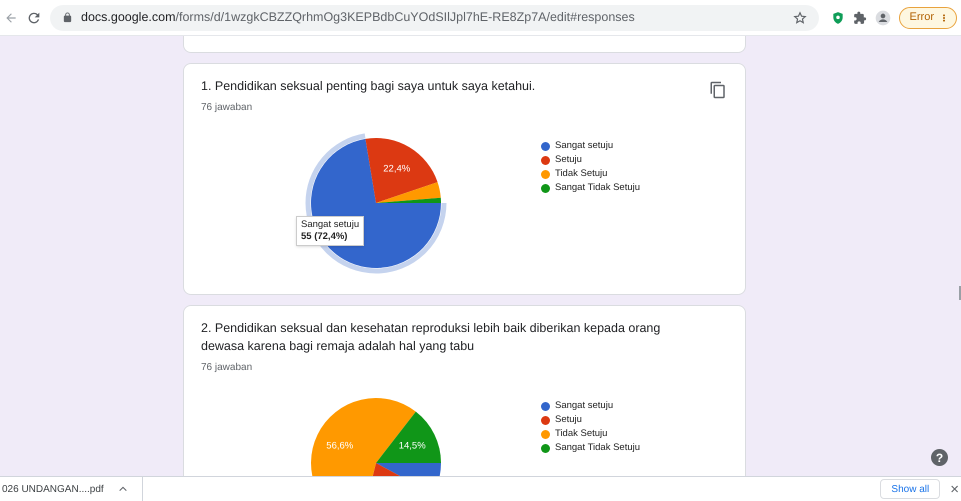 This screenshot has width=961, height=501. Describe the element at coordinates (944, 18) in the screenshot. I see `more-icon` at that location.